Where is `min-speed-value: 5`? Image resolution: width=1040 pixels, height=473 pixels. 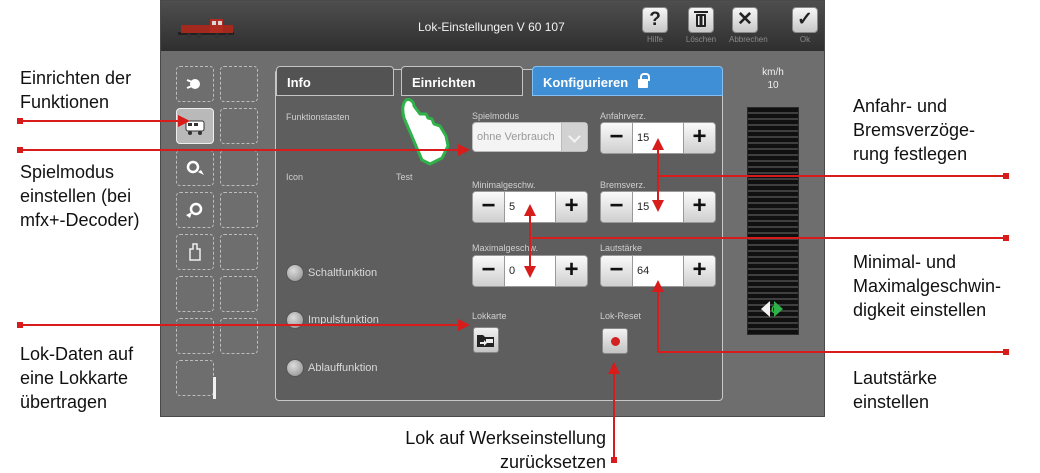
min-speed-value: 5 is located at coordinates (512, 207).